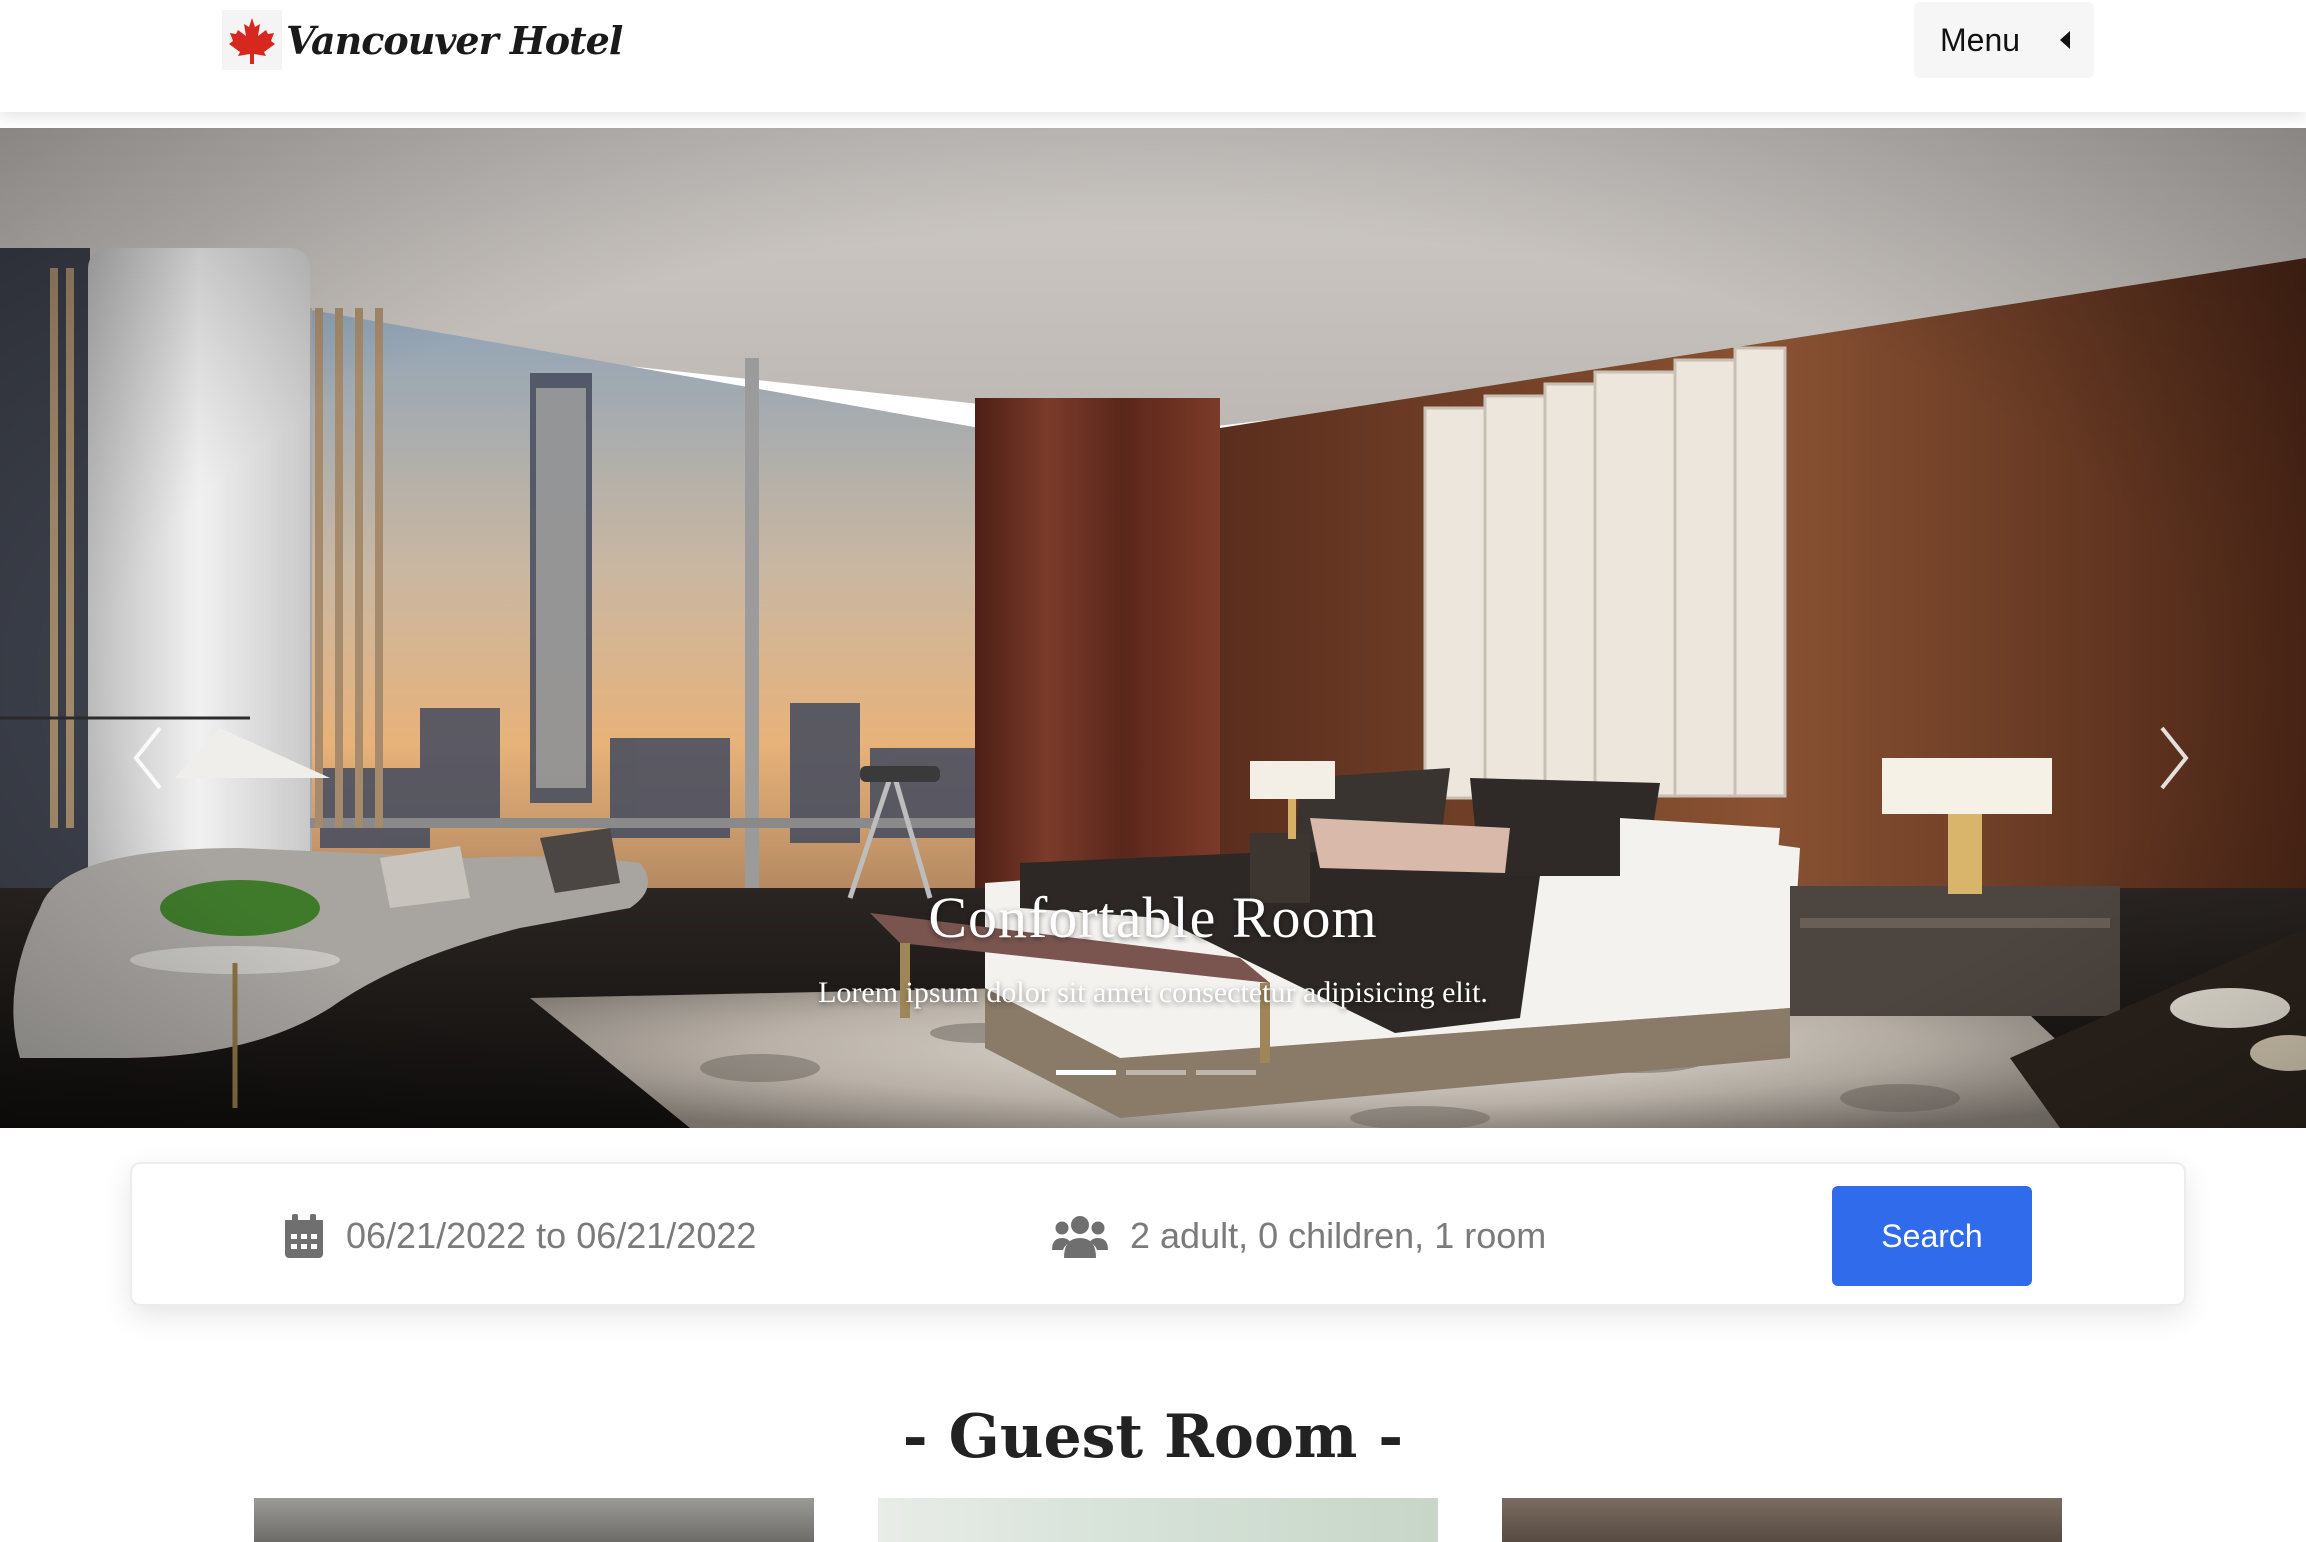 The image size is (2306, 1542). What do you see at coordinates (551, 1235) in the screenshot?
I see `date-range-value: 06/21/2022 to 06/21/2022` at bounding box center [551, 1235].